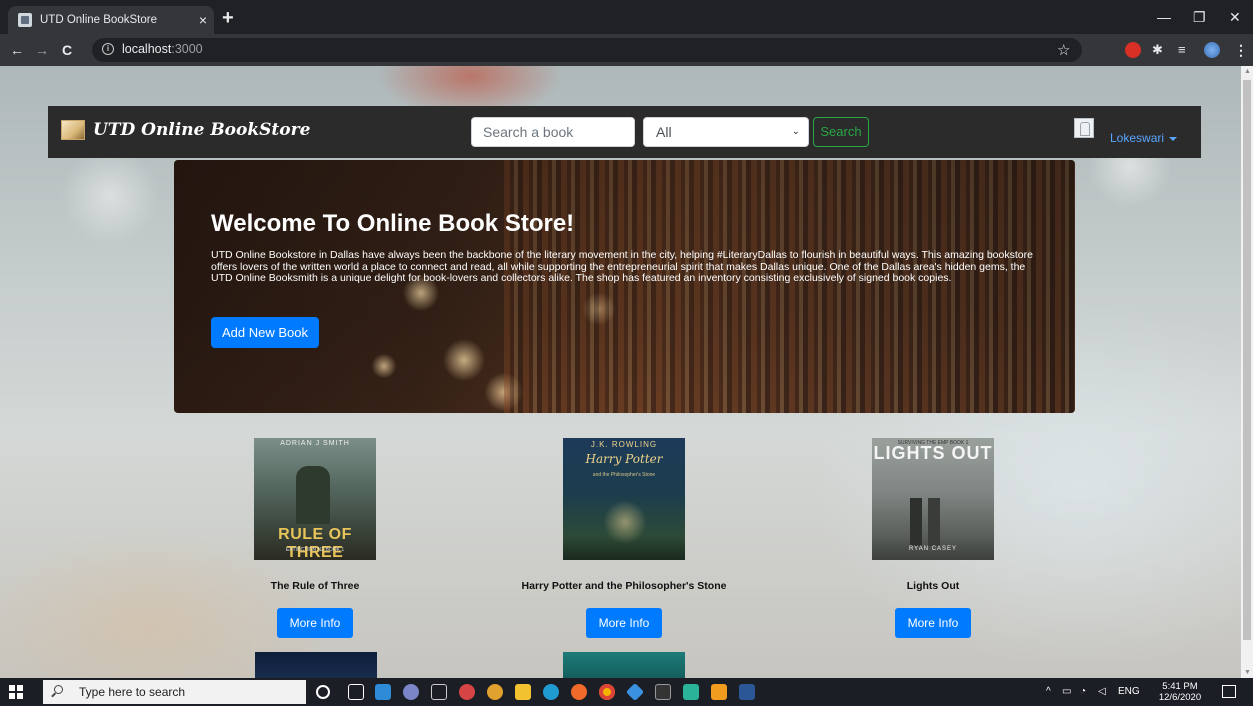 This screenshot has height=706, width=1253. I want to click on search-button: Search, so click(841, 132).